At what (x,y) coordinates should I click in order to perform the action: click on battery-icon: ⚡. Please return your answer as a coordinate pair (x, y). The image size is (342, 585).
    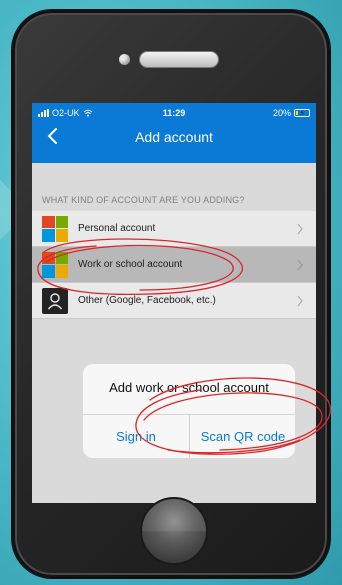
    Looking at the image, I should click on (302, 113).